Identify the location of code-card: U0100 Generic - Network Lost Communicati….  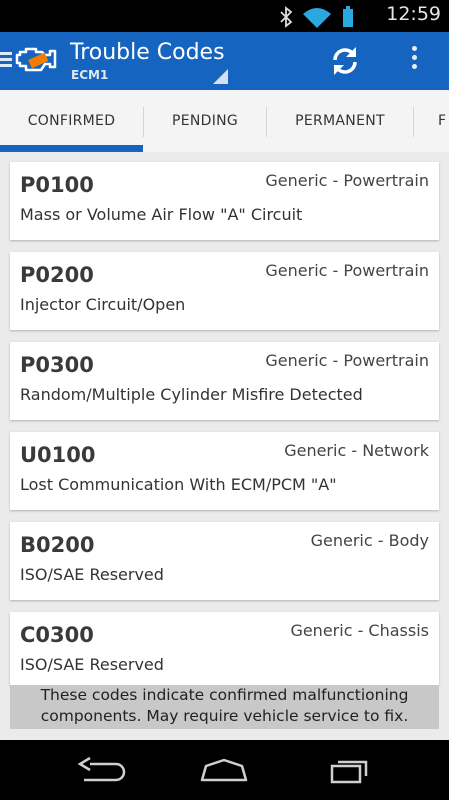
(224, 471).